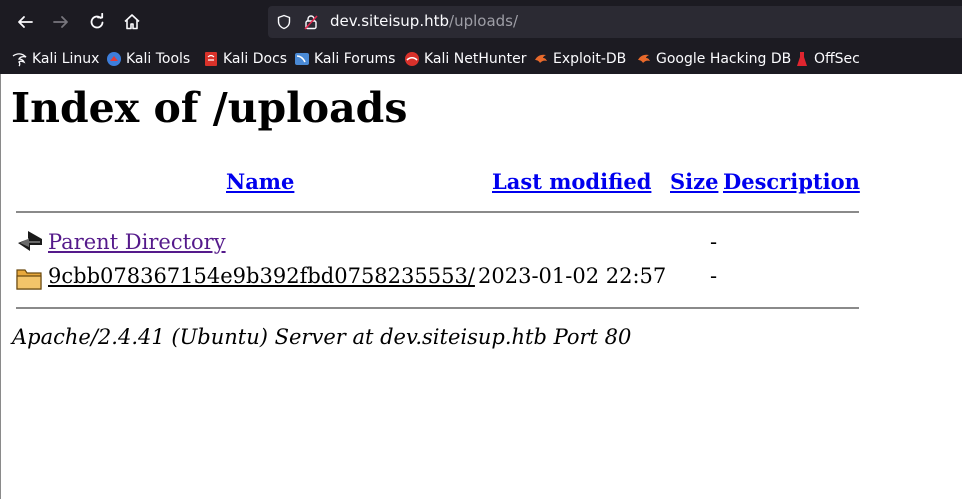 The width and height of the screenshot is (962, 499). I want to click on kali-dragon-icon, so click(20, 59).